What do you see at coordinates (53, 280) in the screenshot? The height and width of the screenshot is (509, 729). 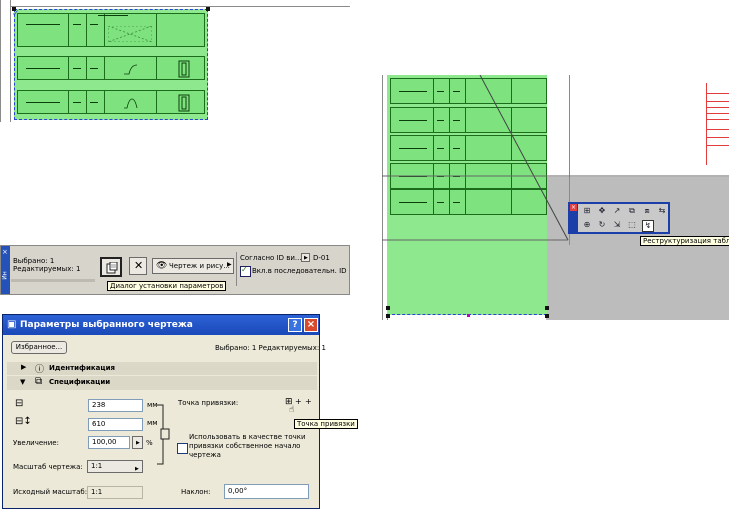 I see `scrollbar` at bounding box center [53, 280].